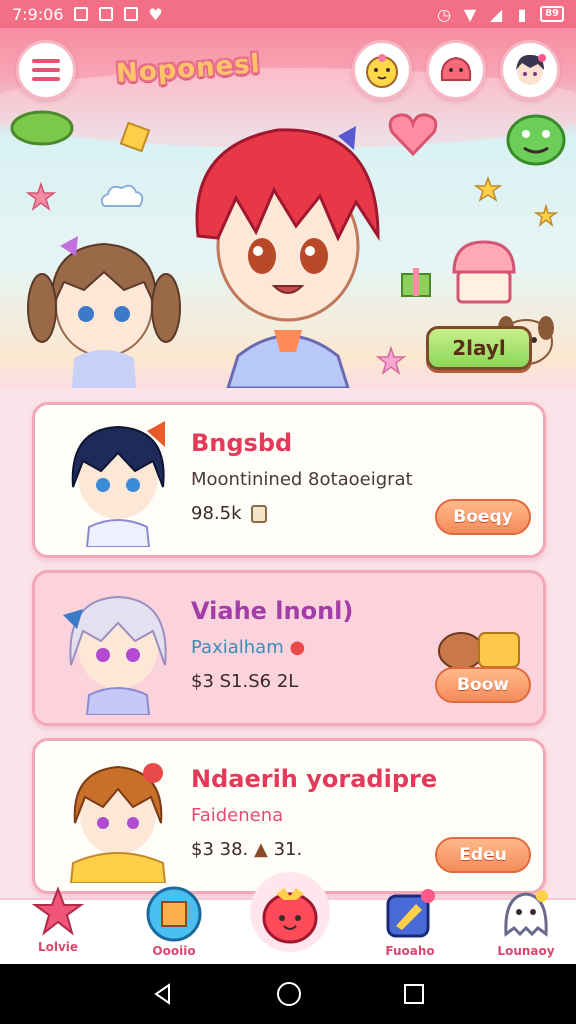 The width and height of the screenshot is (576, 1024). Describe the element at coordinates (131, 14) in the screenshot. I see `mail-icon` at that location.